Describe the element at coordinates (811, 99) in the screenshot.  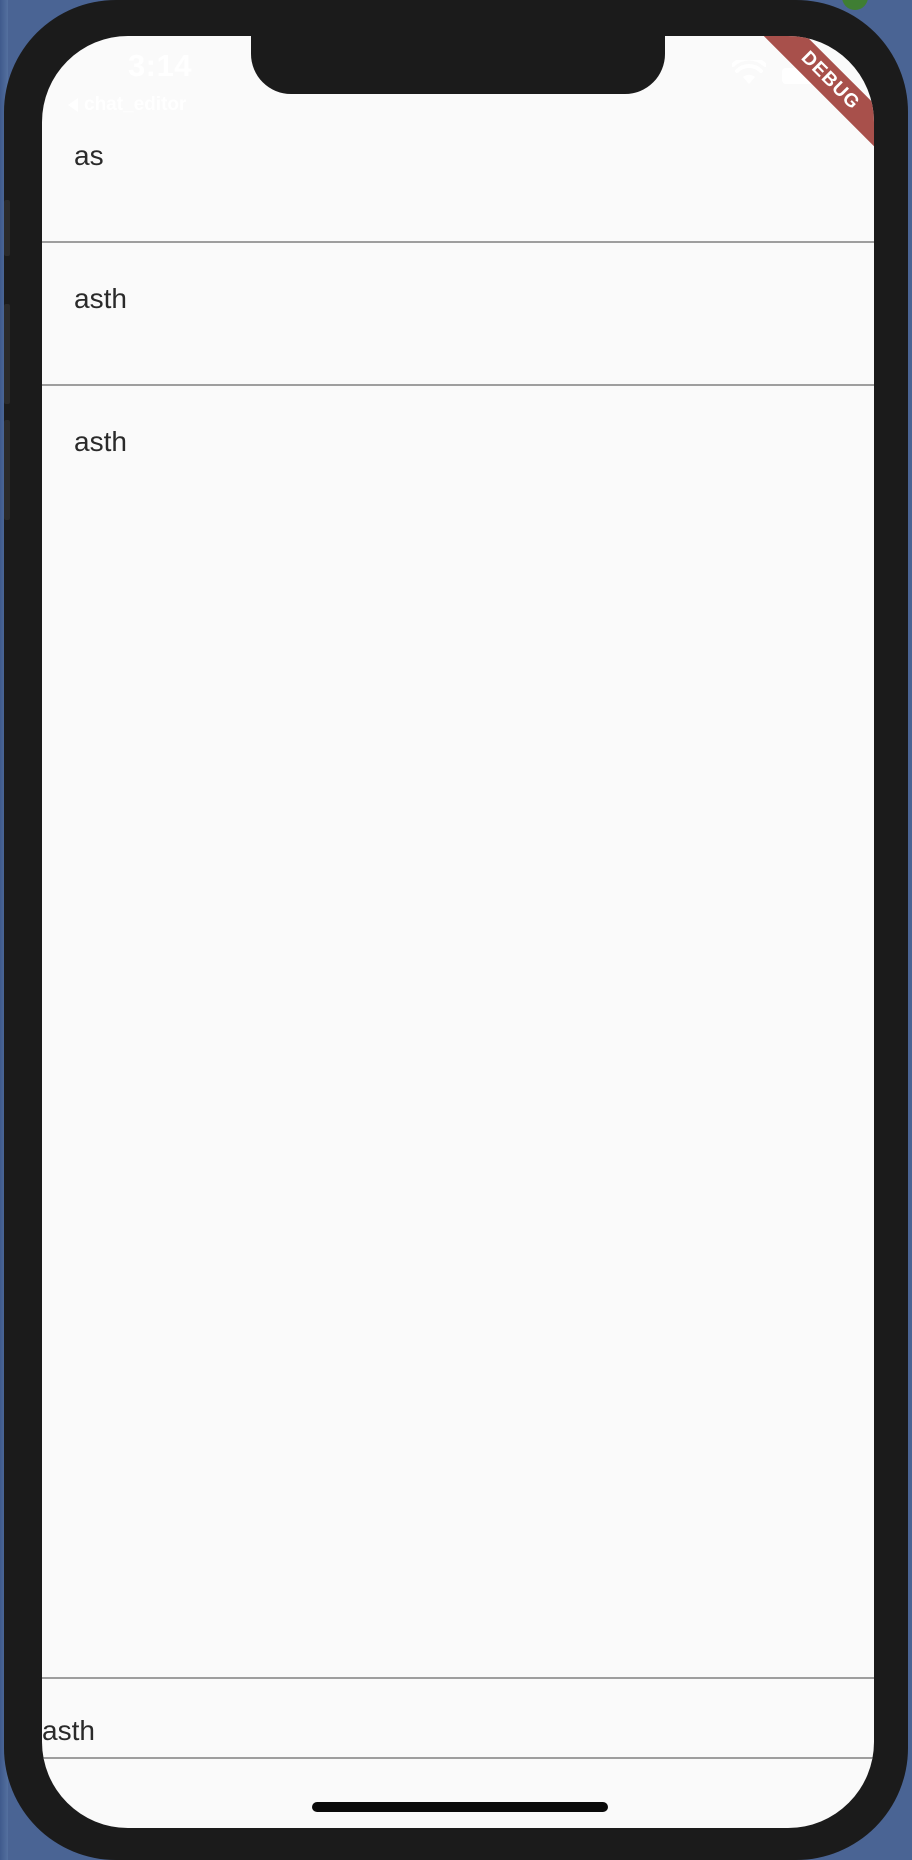
I see `debug-banner: DEBUG` at that location.